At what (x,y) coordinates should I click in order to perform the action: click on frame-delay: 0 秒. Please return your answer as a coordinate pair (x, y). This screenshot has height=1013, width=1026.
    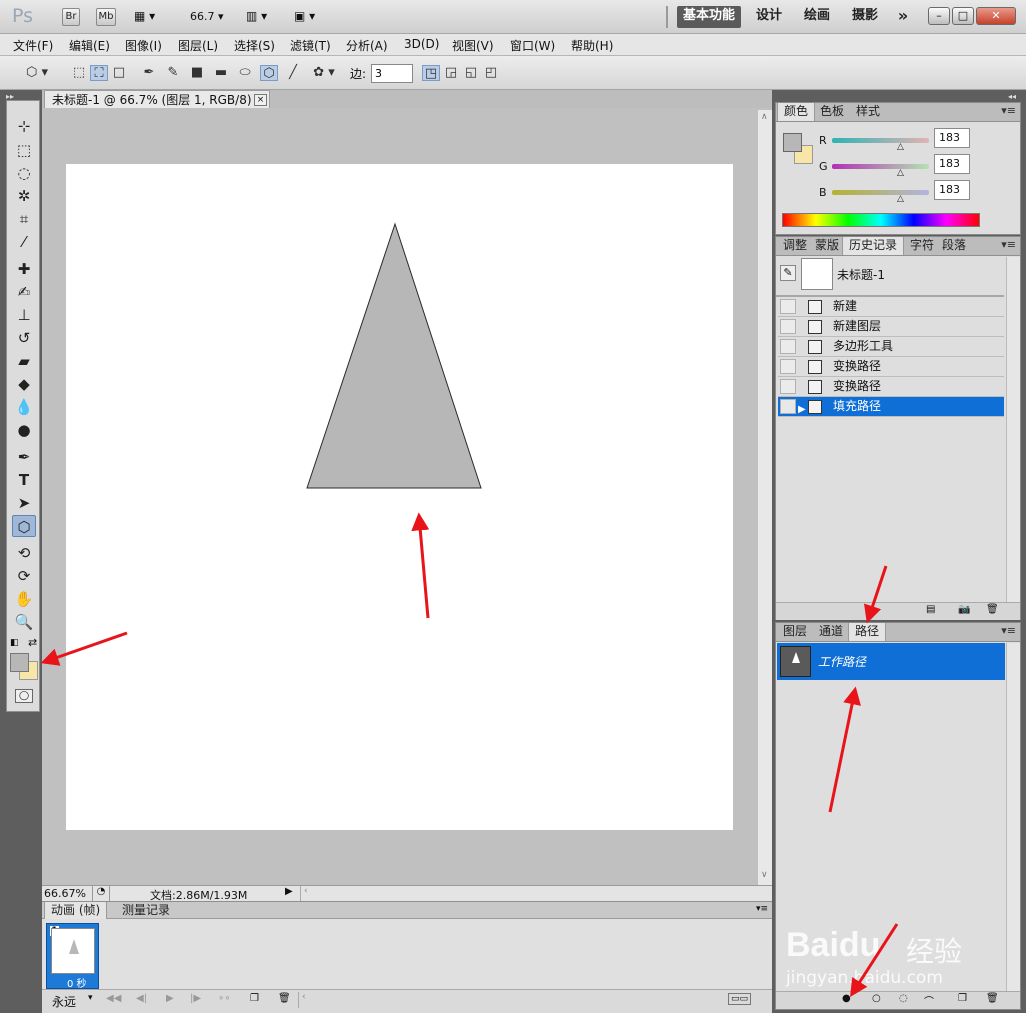
    Looking at the image, I should click on (77, 982).